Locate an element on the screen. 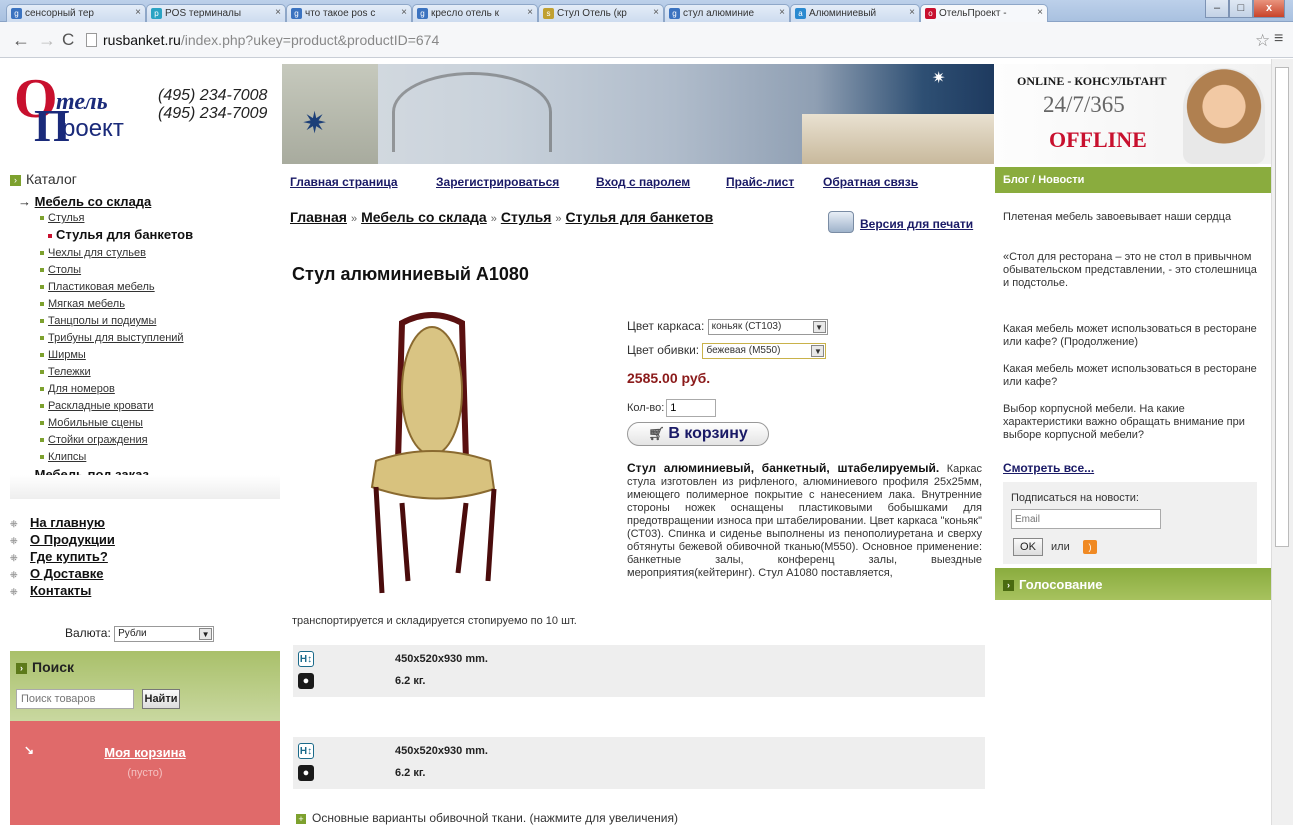 The image size is (1293, 825). forward-icon: → is located at coordinates (47, 40).